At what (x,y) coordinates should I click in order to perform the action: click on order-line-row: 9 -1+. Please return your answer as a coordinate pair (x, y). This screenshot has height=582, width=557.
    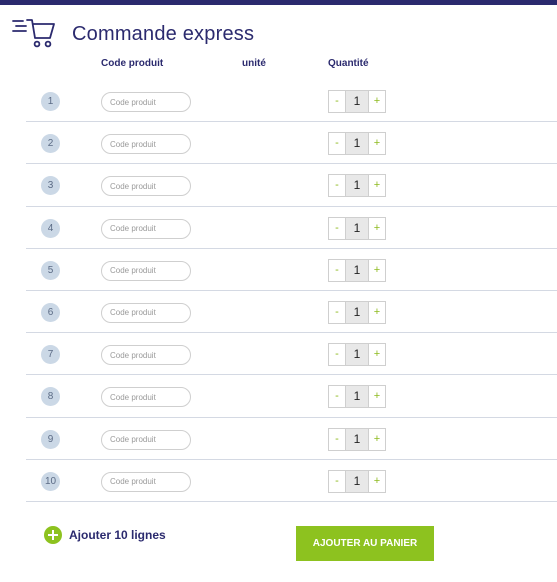
    Looking at the image, I should click on (291, 439).